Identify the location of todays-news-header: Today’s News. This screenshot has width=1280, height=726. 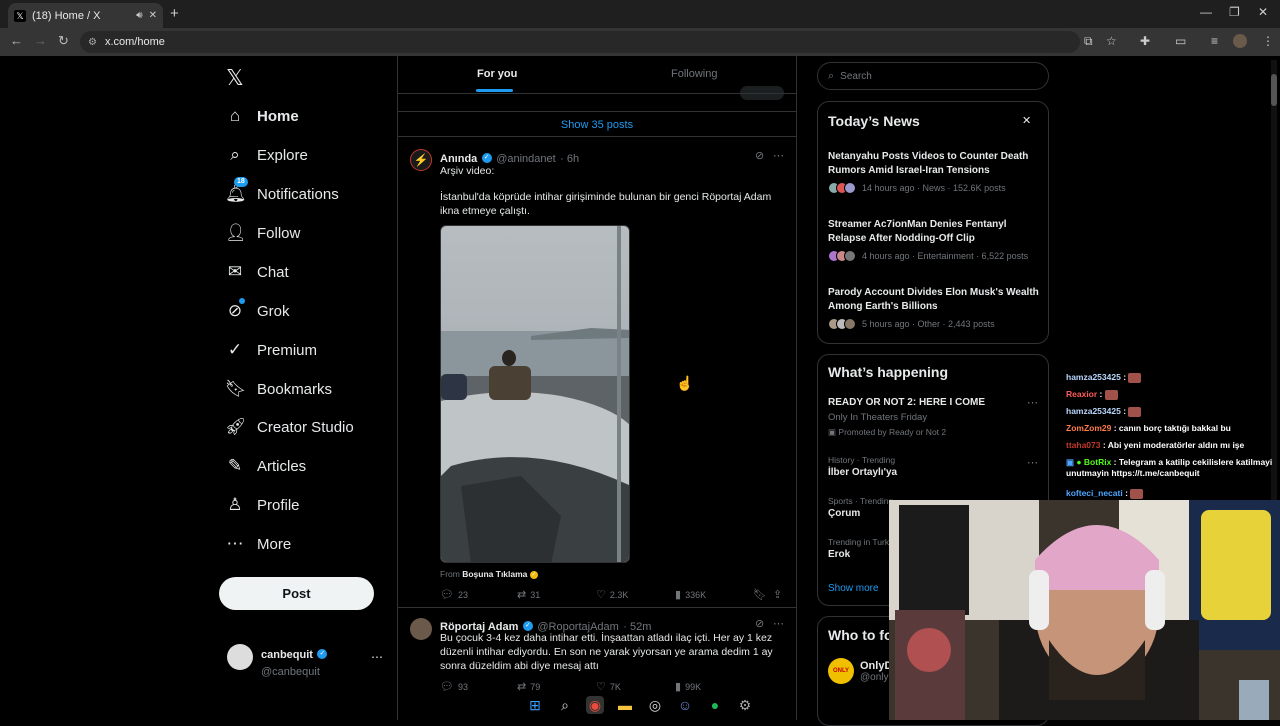
(874, 121).